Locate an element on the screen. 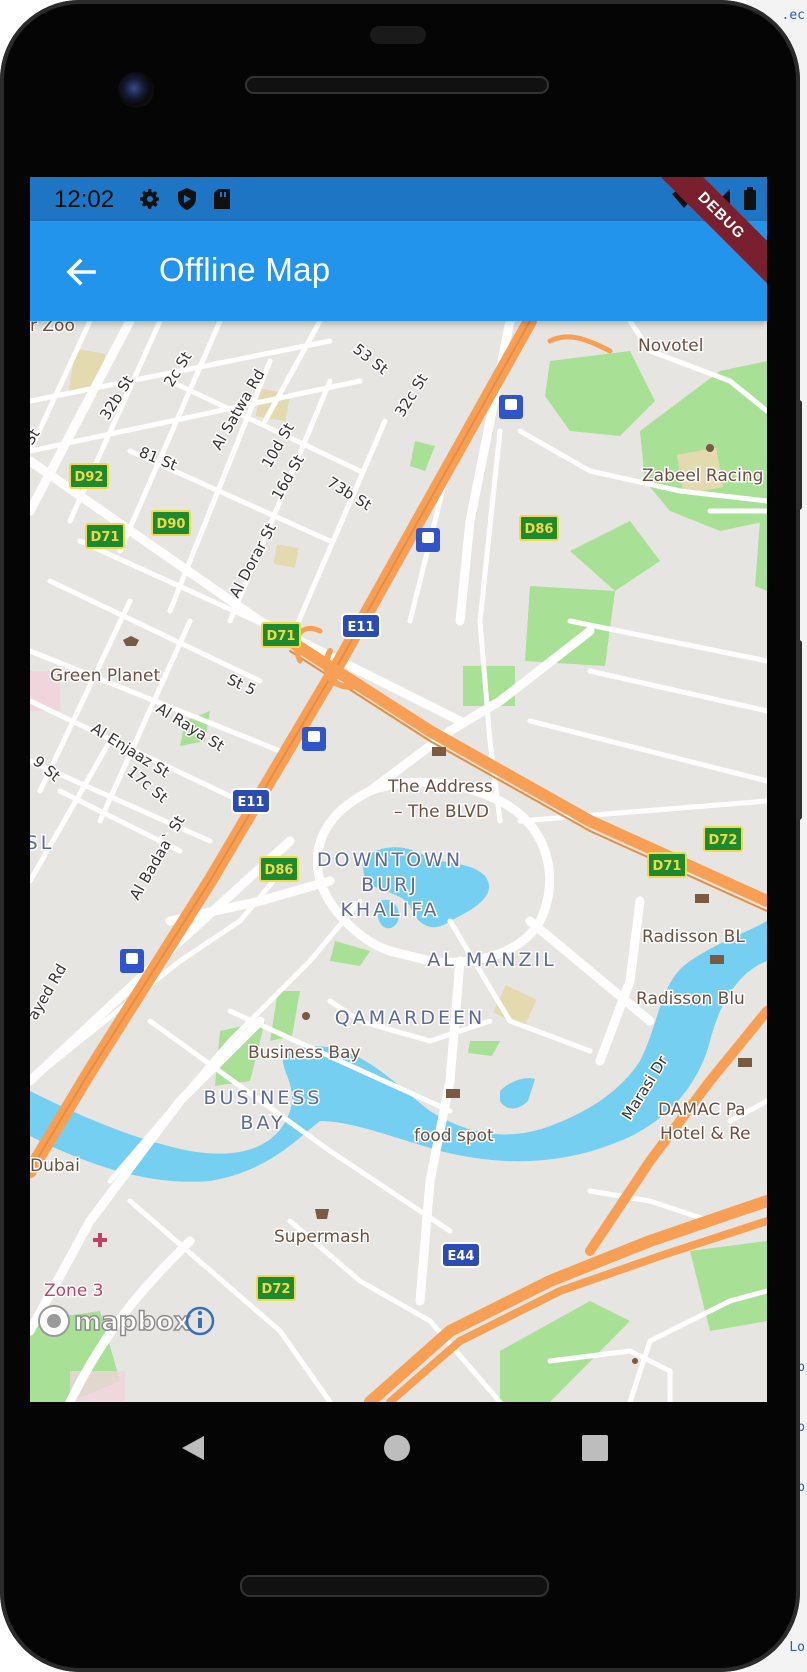 Image resolution: width=807 pixels, height=1672 pixels. district-label: KHALIFA is located at coordinates (389, 910).